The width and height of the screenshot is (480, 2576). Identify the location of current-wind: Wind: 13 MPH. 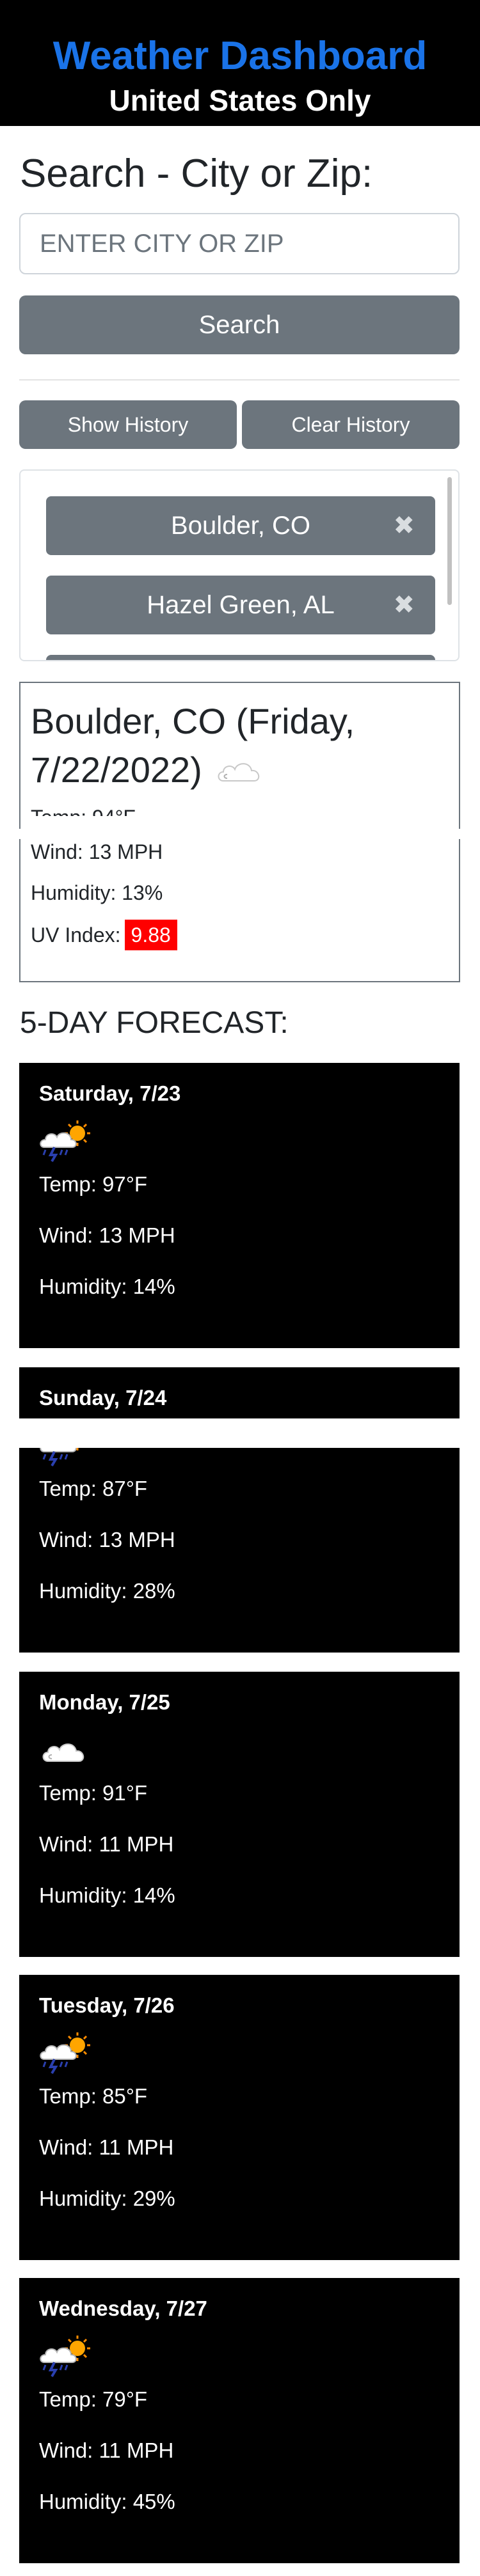
(97, 851).